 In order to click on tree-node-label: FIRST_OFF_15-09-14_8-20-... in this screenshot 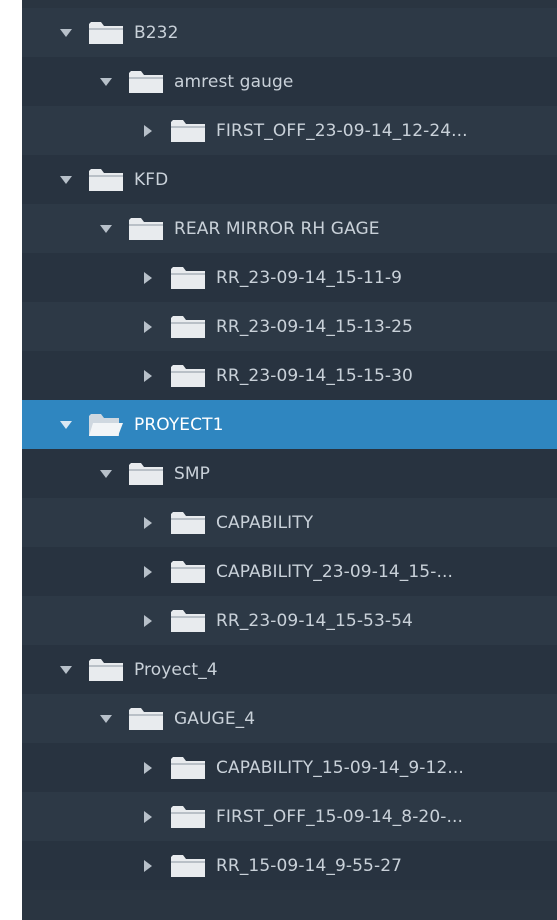, I will do `click(340, 816)`.